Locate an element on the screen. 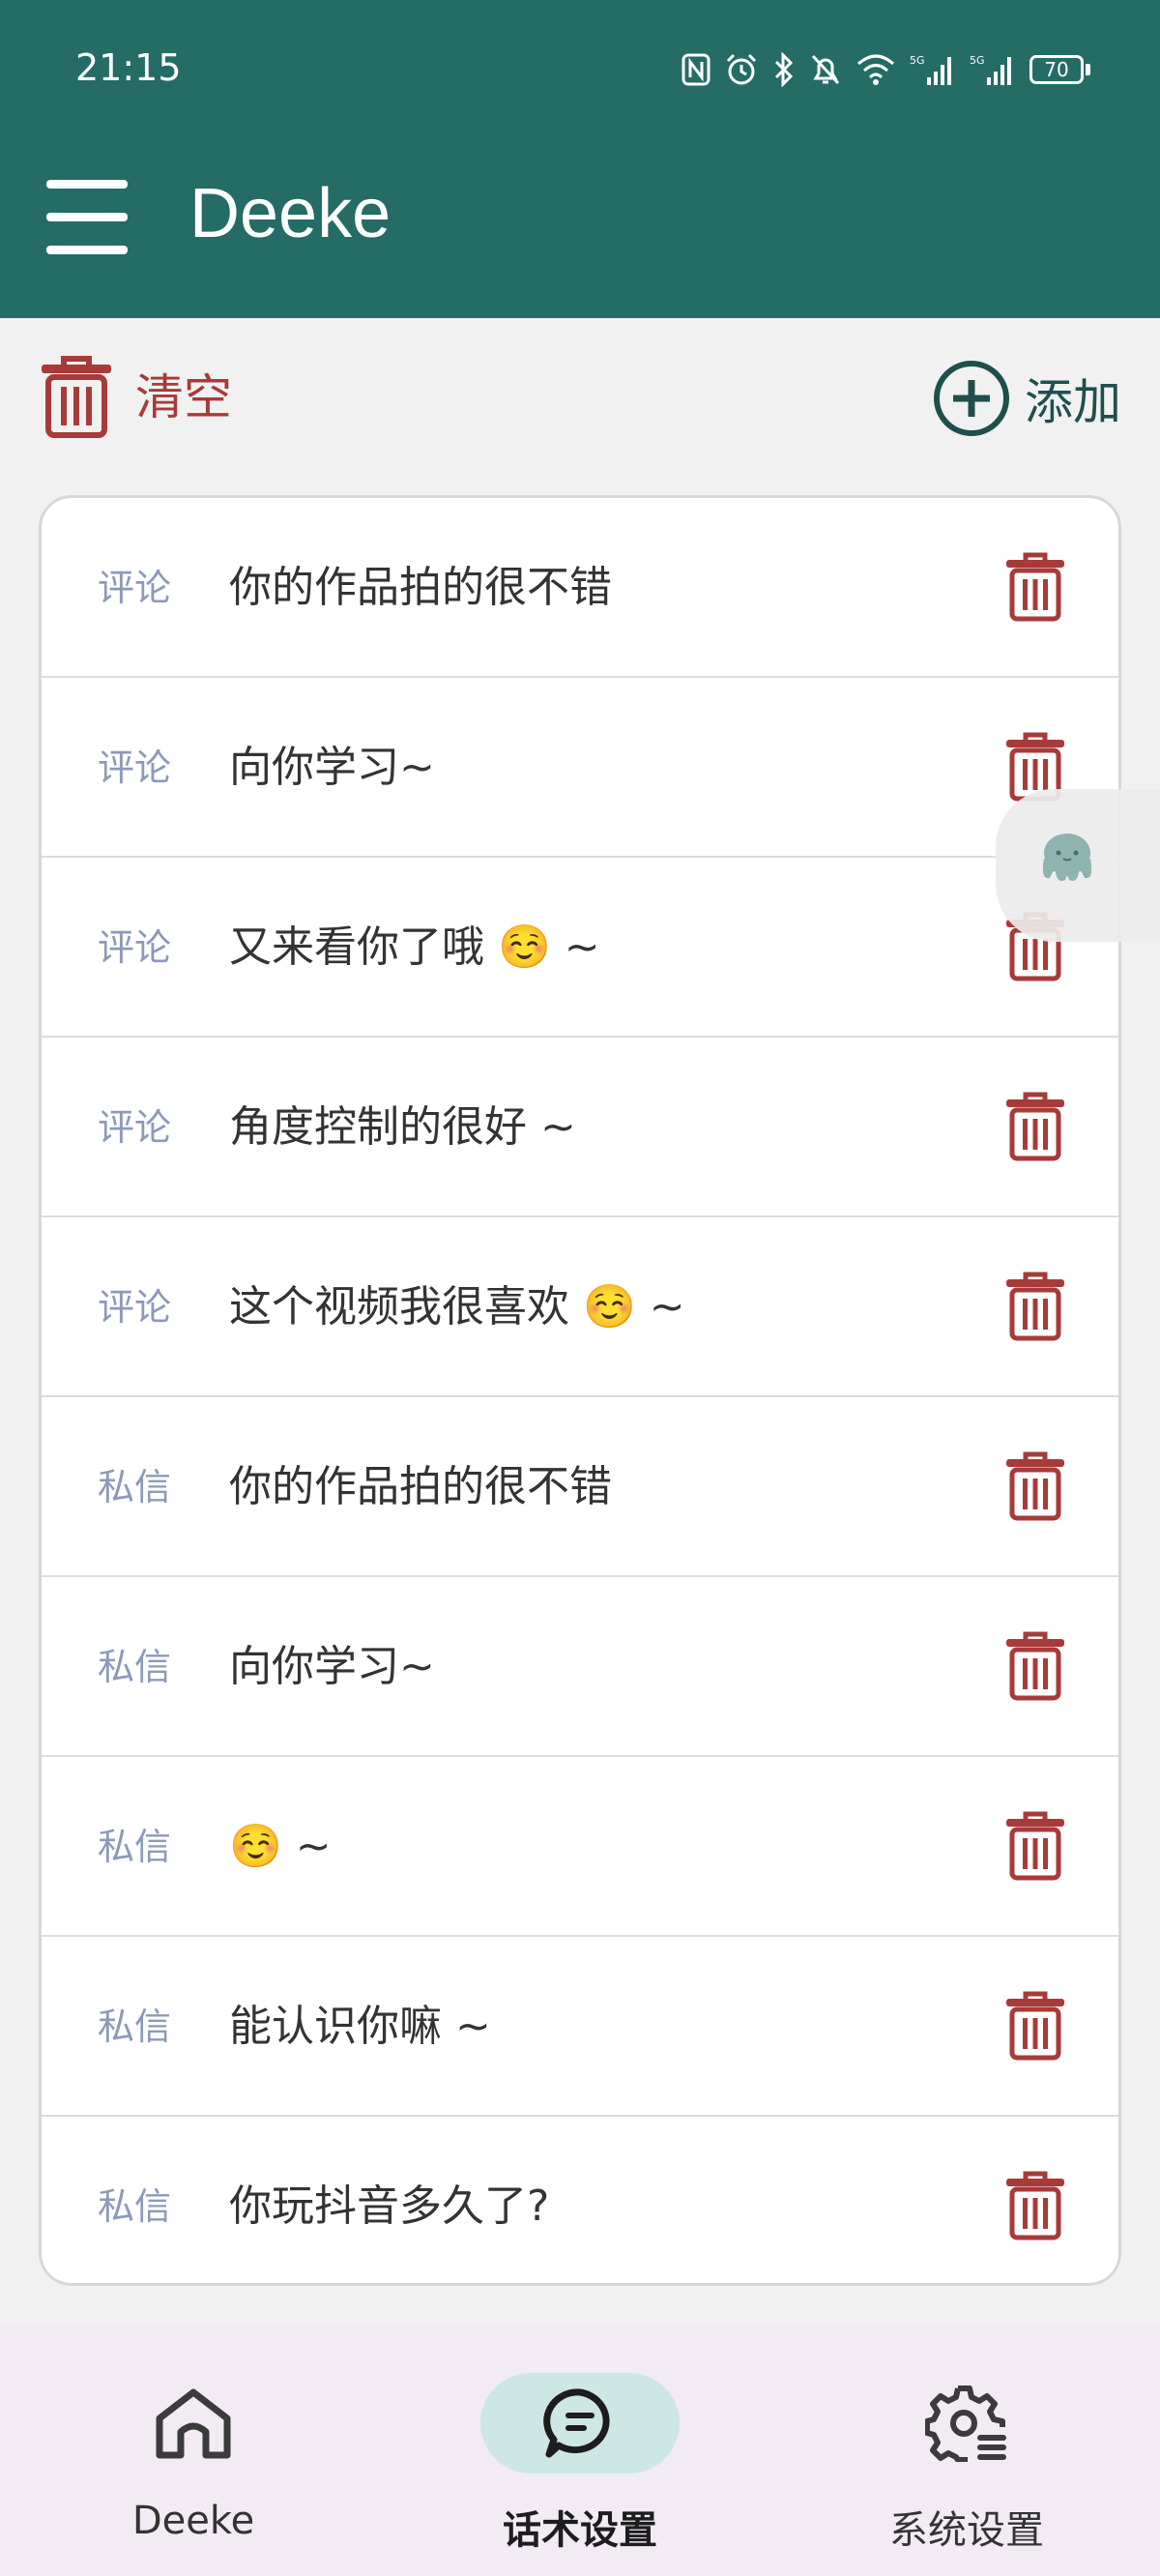 This screenshot has height=2576, width=1160. home-icon is located at coordinates (193, 2423).